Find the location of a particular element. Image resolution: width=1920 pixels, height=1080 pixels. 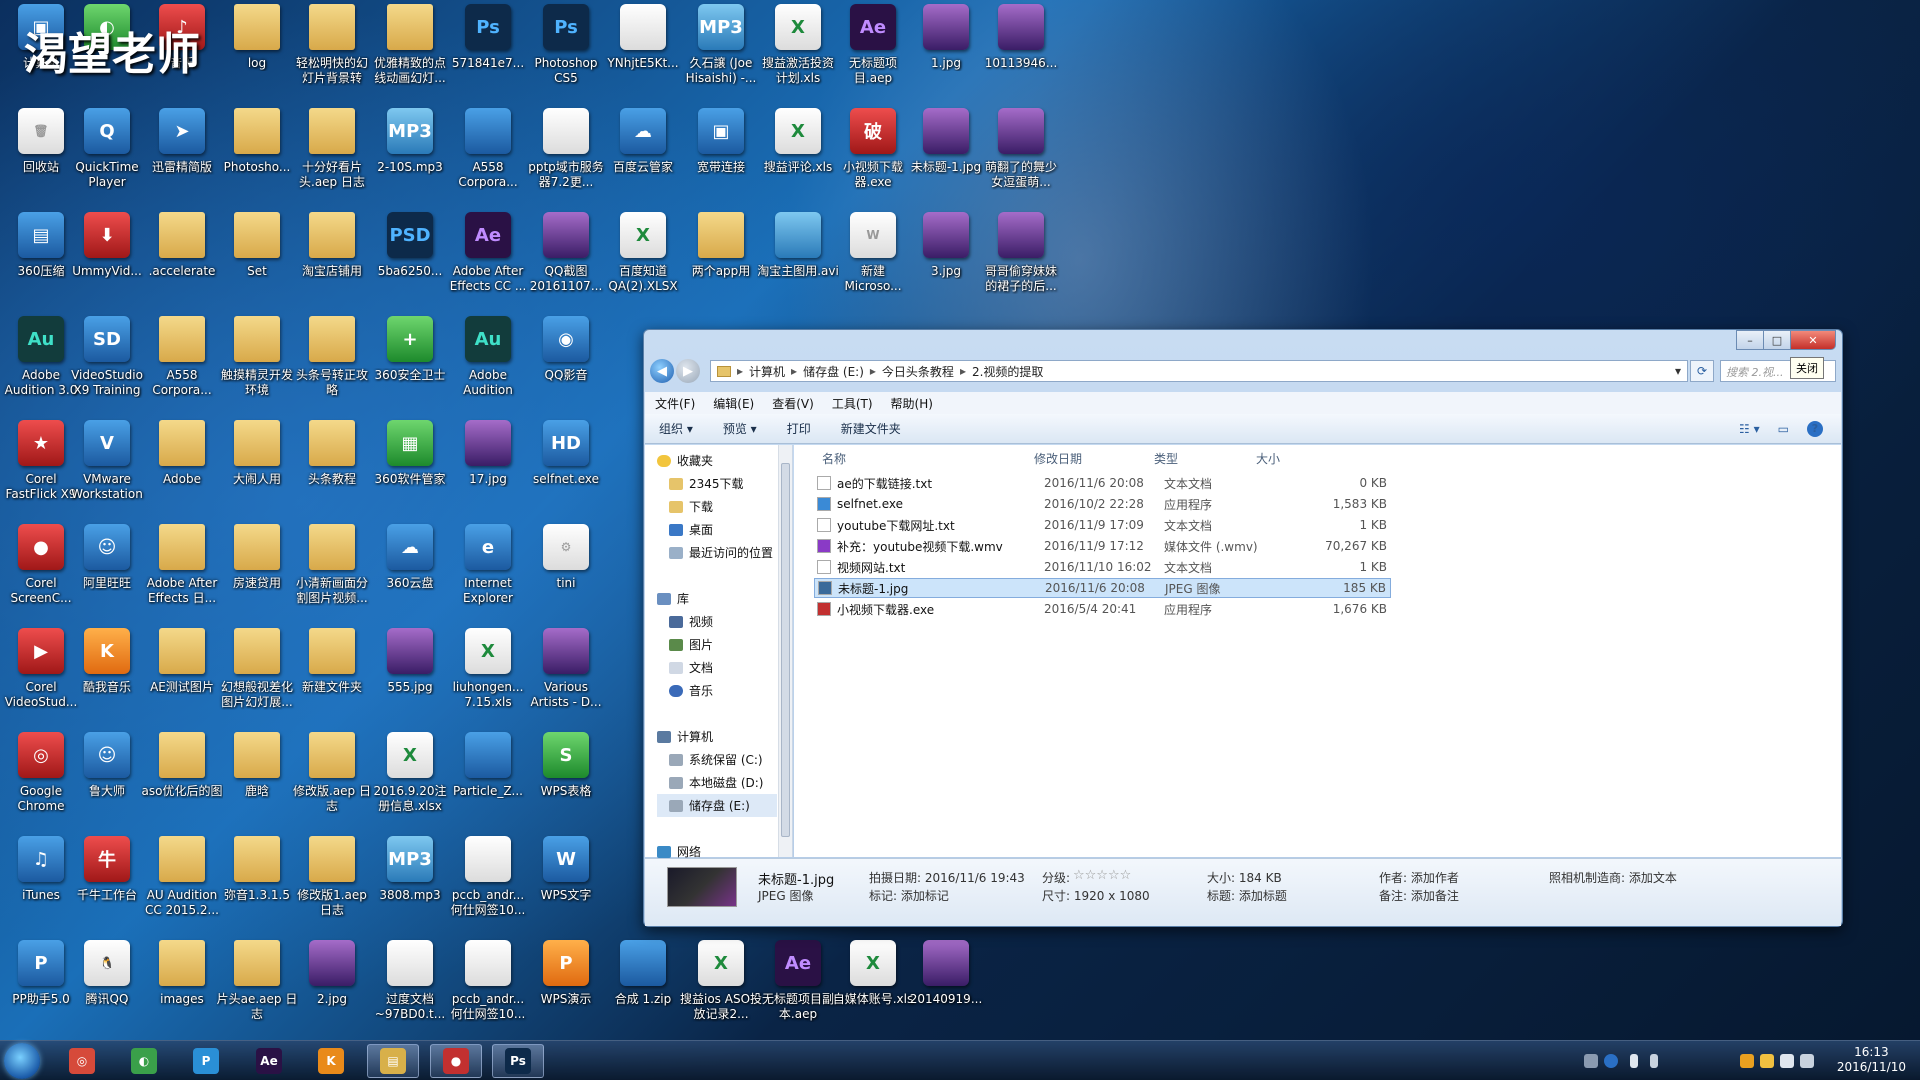

help-icon: ? is located at coordinates (1815, 428).